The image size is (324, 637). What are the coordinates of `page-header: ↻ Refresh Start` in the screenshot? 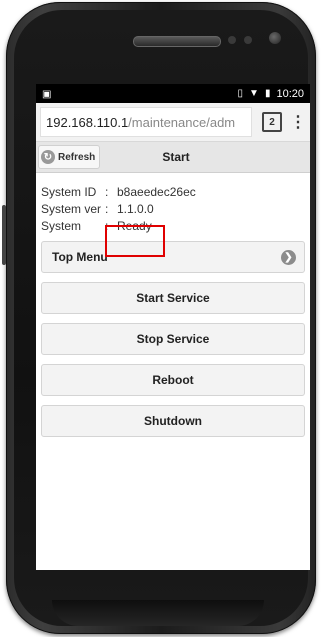 It's located at (173, 157).